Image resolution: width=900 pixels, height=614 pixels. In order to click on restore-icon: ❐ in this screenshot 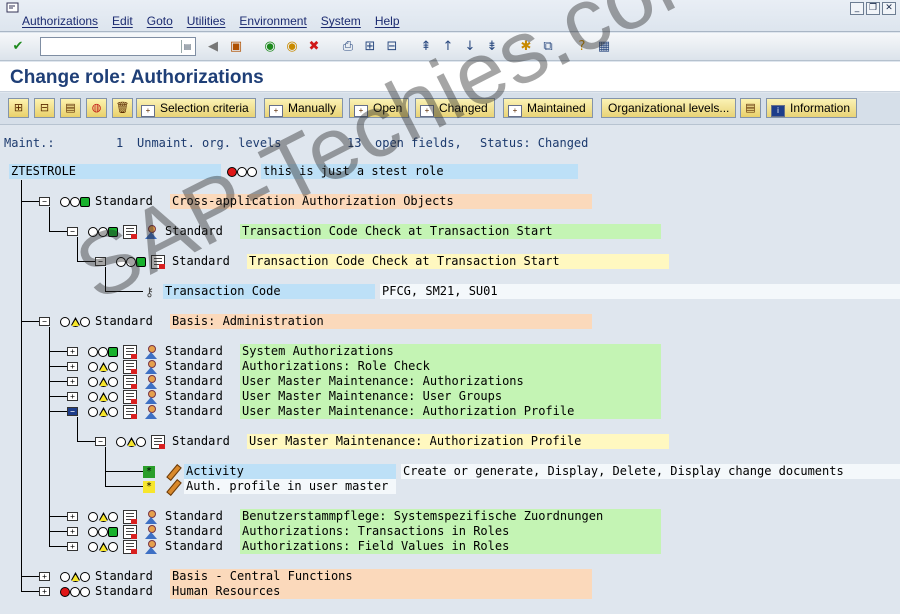, I will do `click(873, 8)`.